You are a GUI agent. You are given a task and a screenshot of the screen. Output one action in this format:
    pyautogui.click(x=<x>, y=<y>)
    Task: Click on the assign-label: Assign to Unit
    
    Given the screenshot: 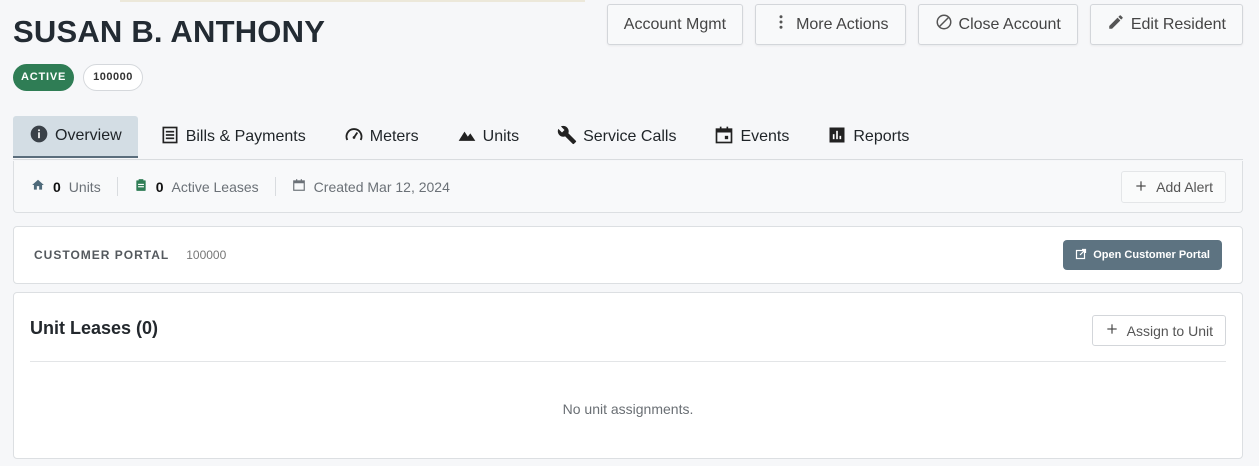 What is the action you would take?
    pyautogui.click(x=1169, y=330)
    